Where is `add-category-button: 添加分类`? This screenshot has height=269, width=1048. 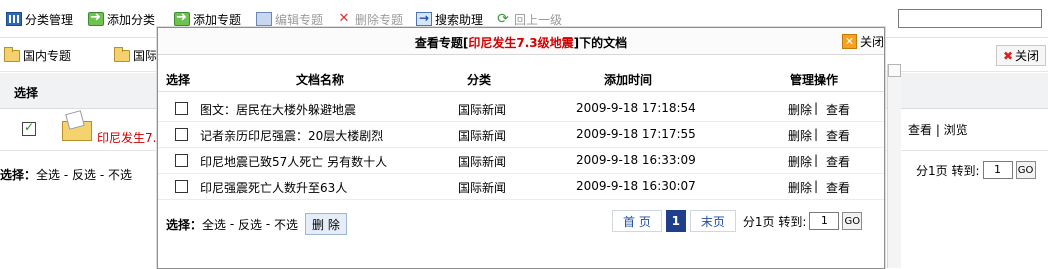
add-category-button: 添加分类 is located at coordinates (121, 19).